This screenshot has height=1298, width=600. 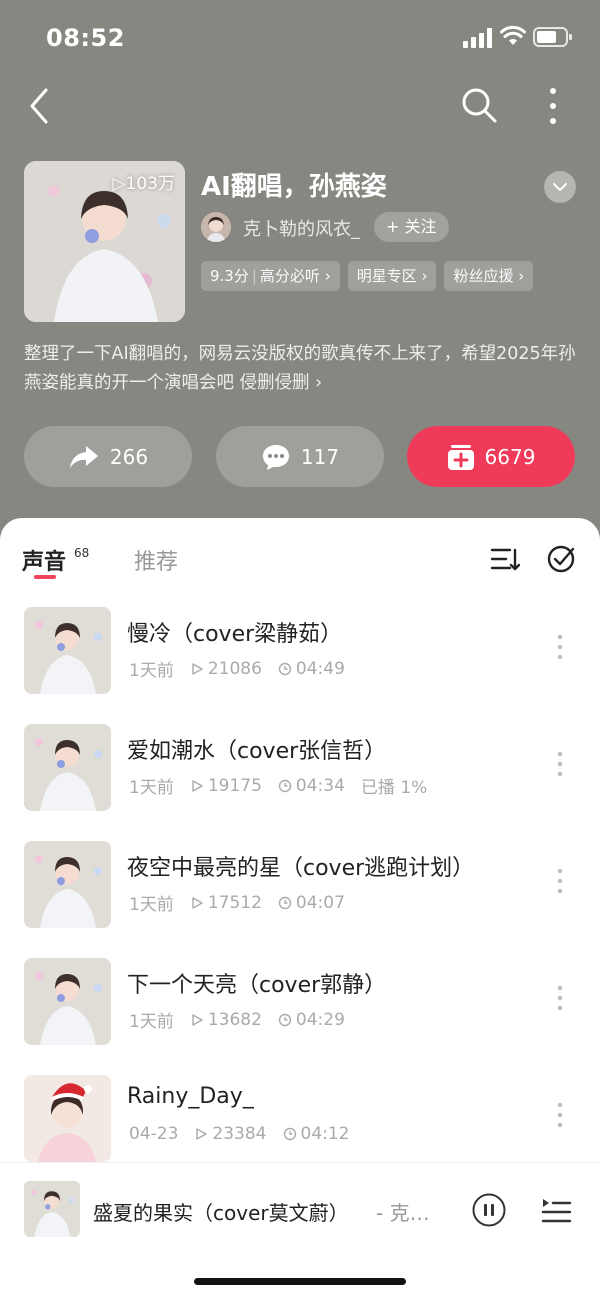 I want to click on track-plays: 13682, so click(x=234, y=1019).